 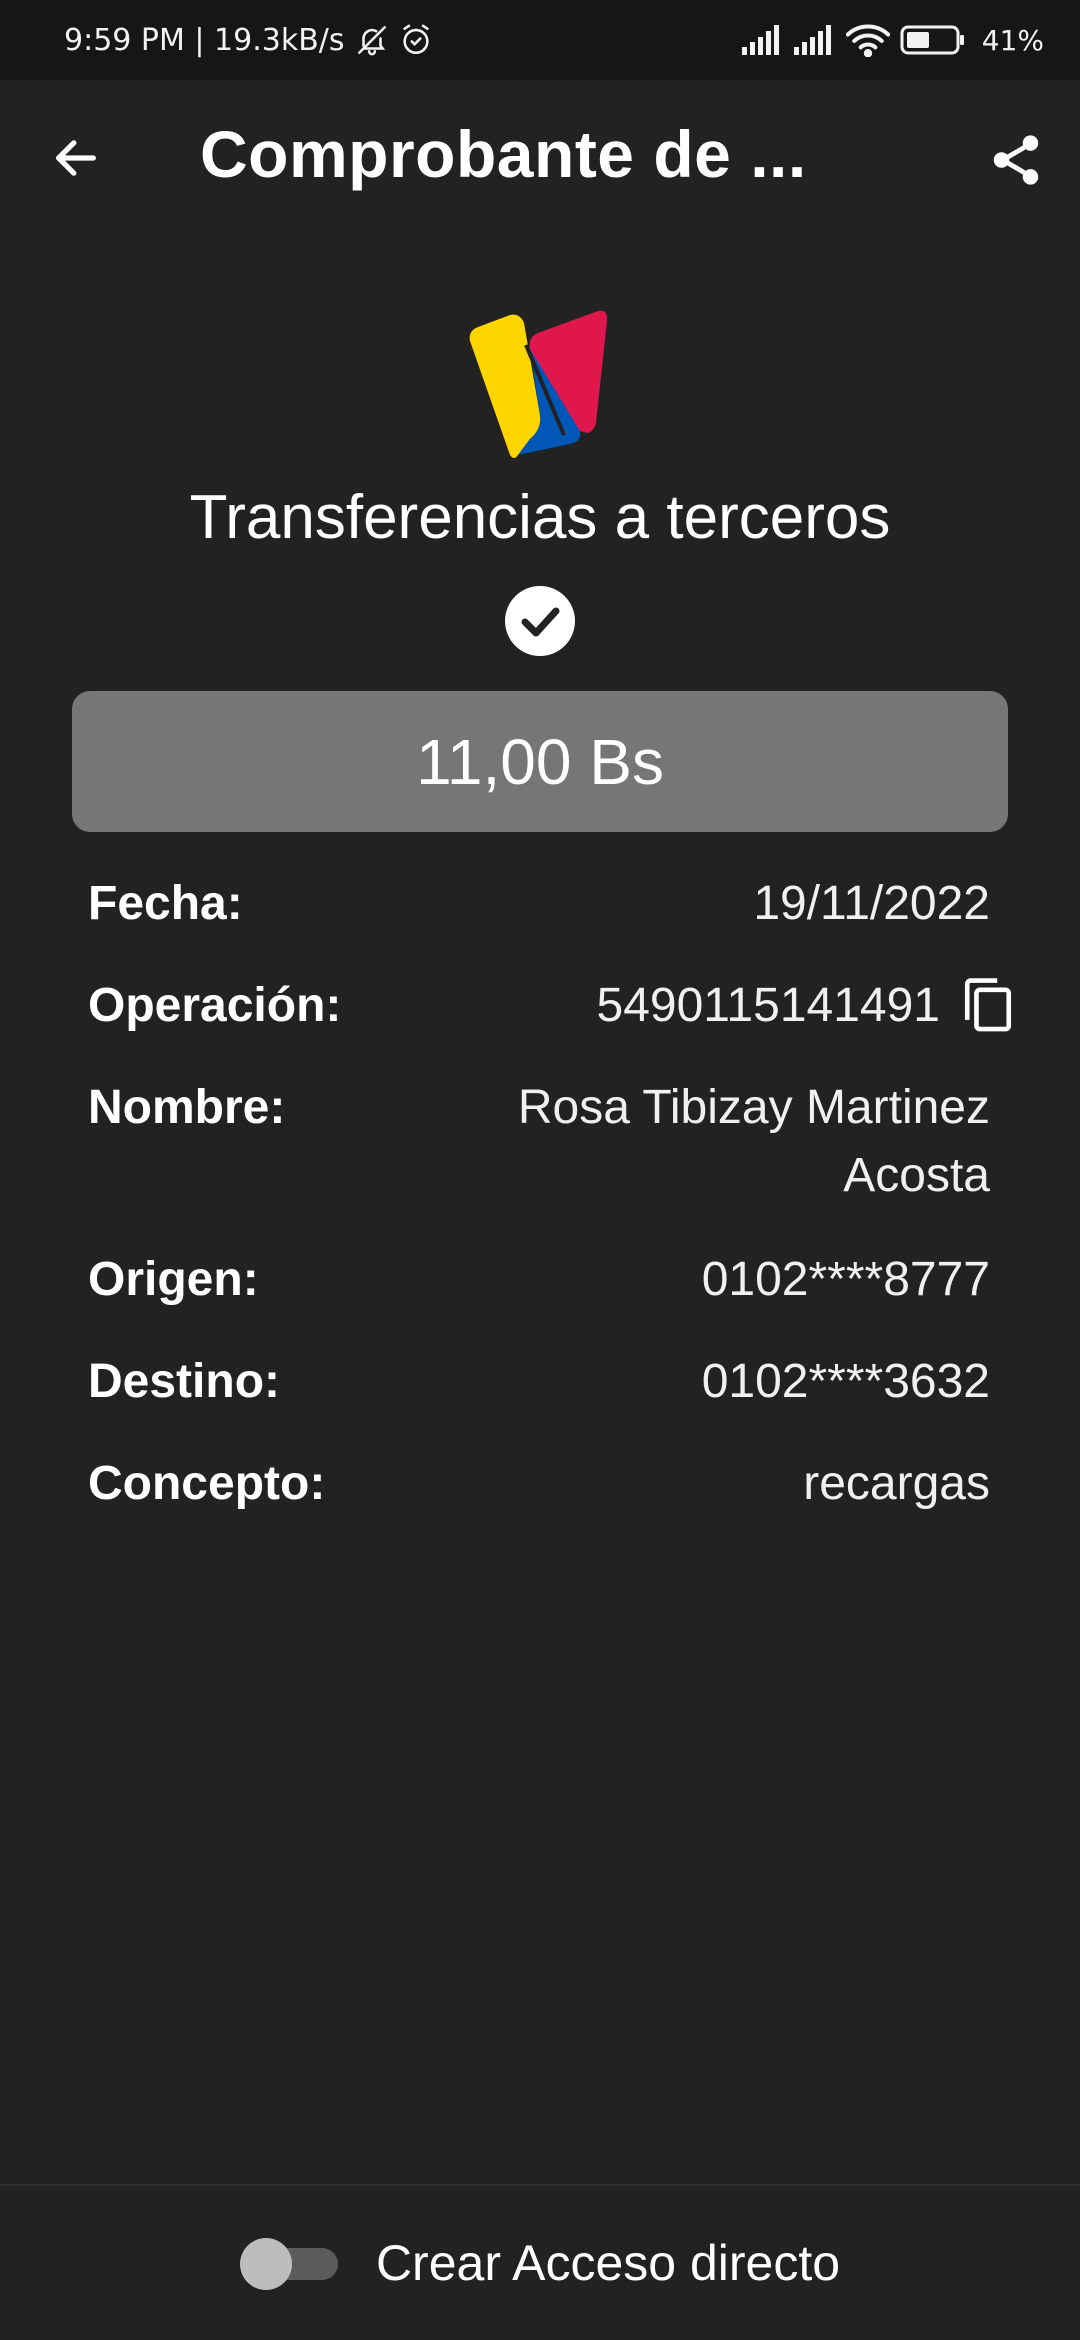 I want to click on battery-percentage: 41%, so click(x=1012, y=40).